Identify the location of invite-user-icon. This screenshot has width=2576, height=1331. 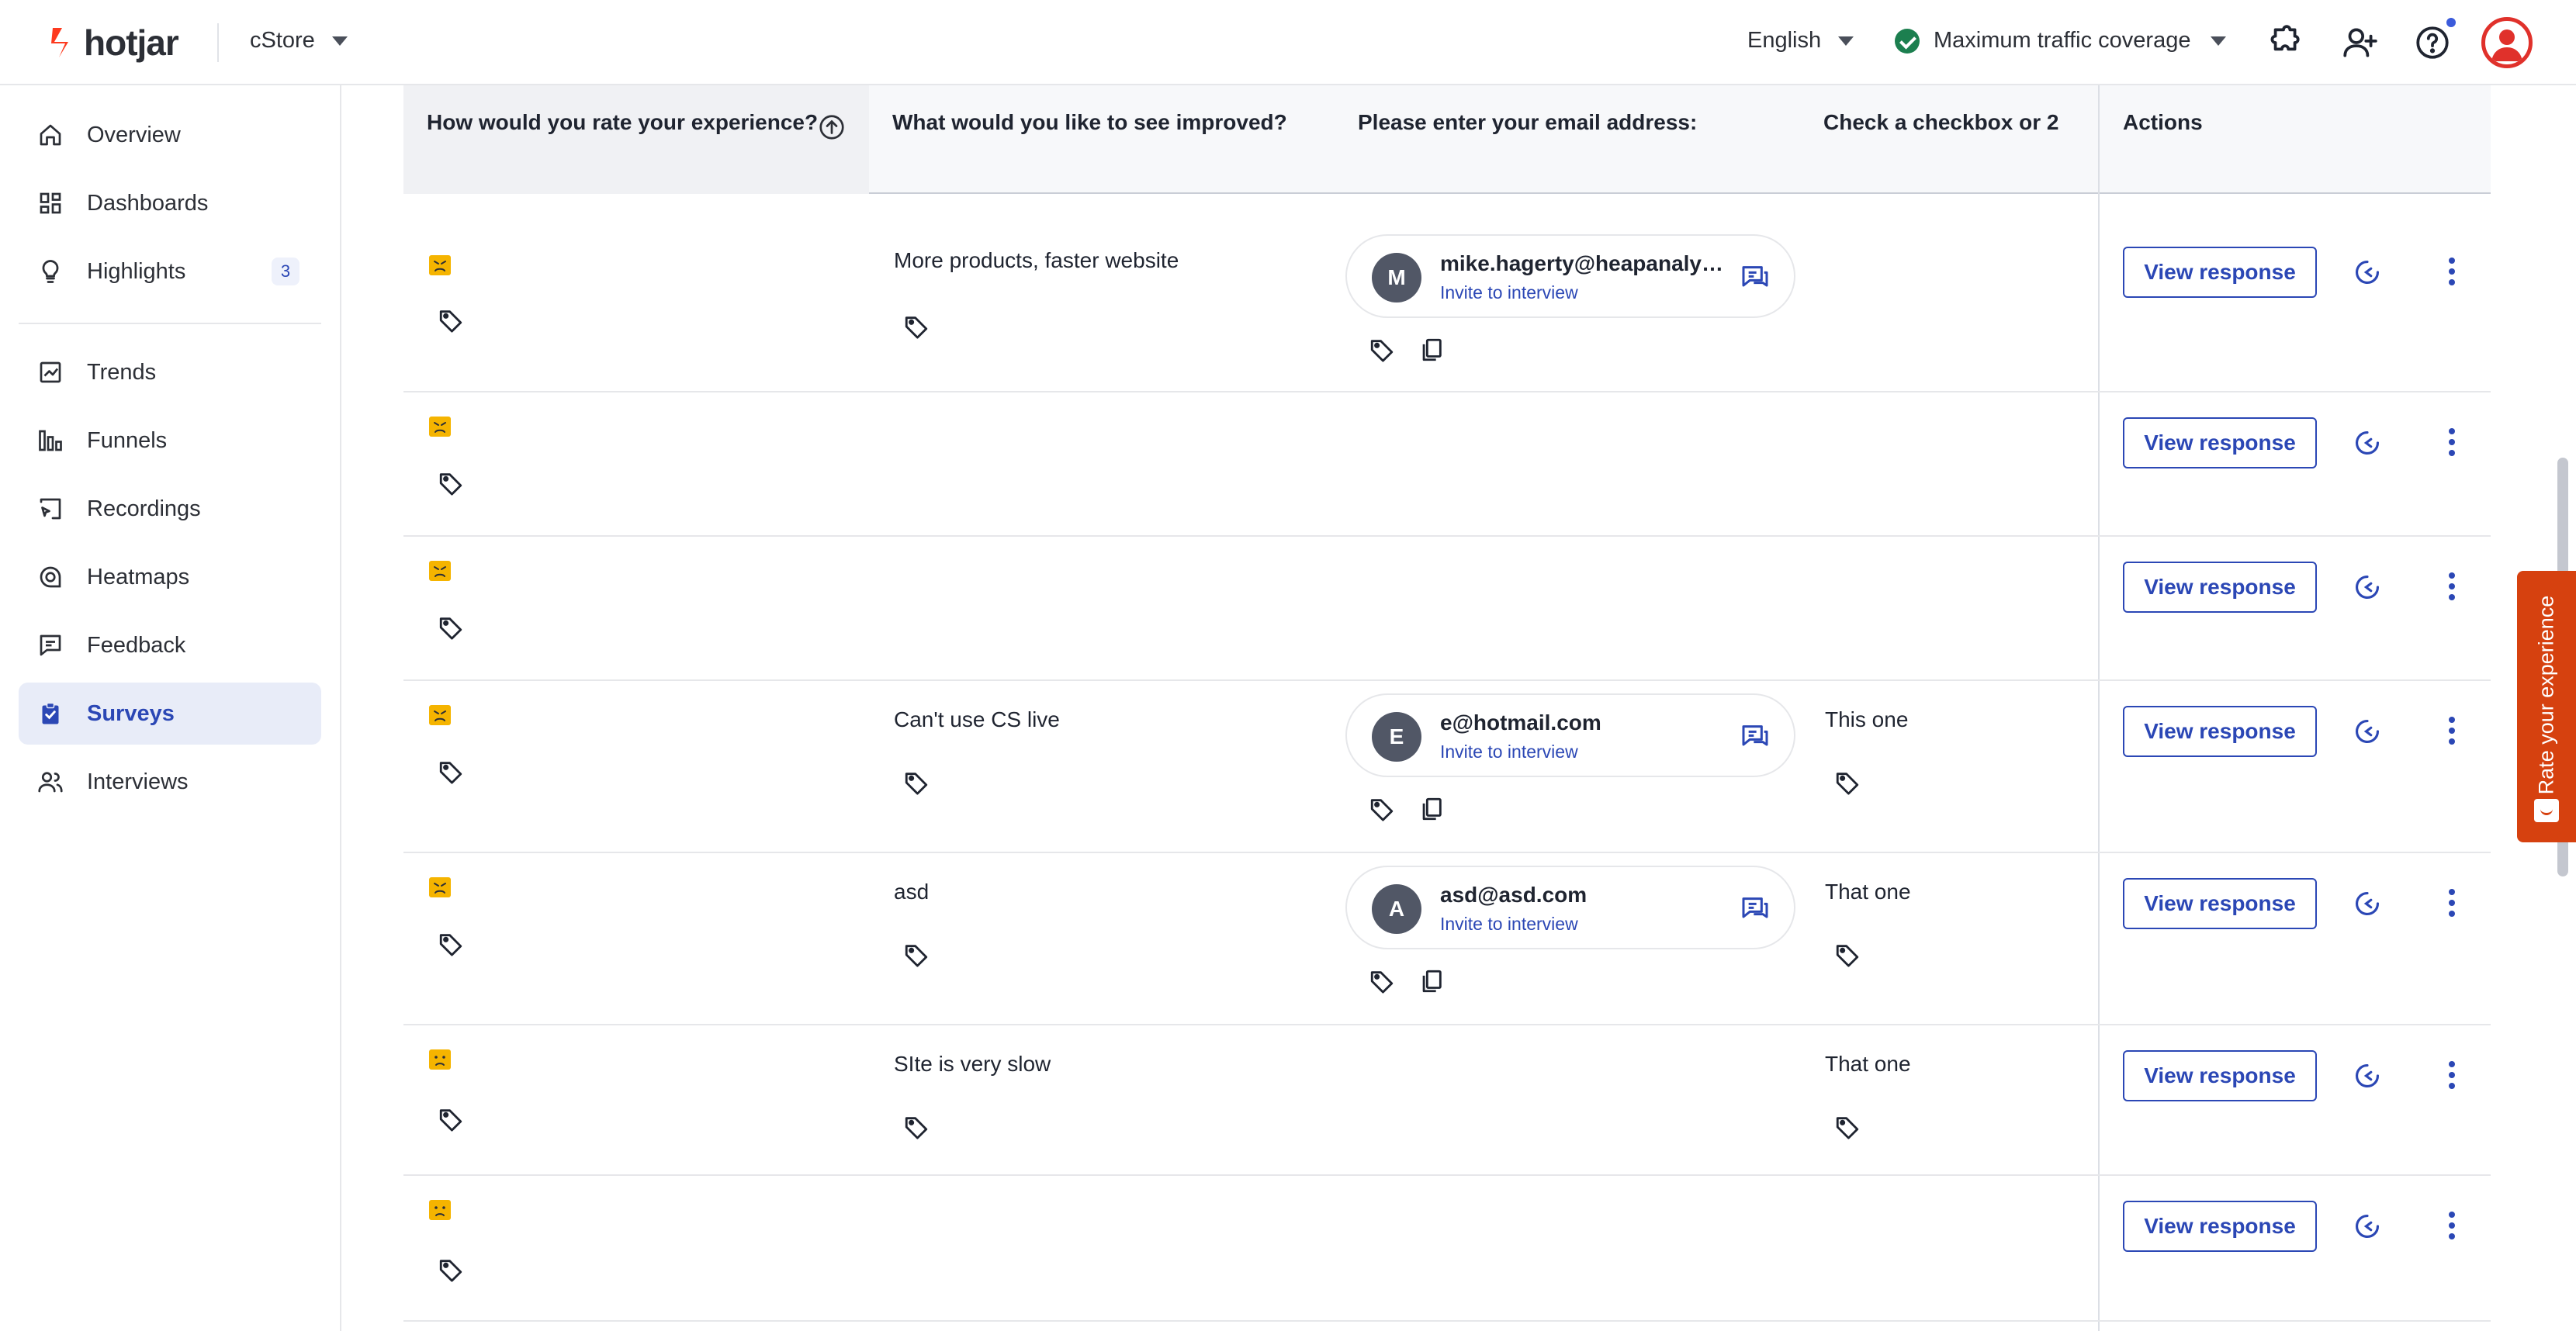
(2359, 42).